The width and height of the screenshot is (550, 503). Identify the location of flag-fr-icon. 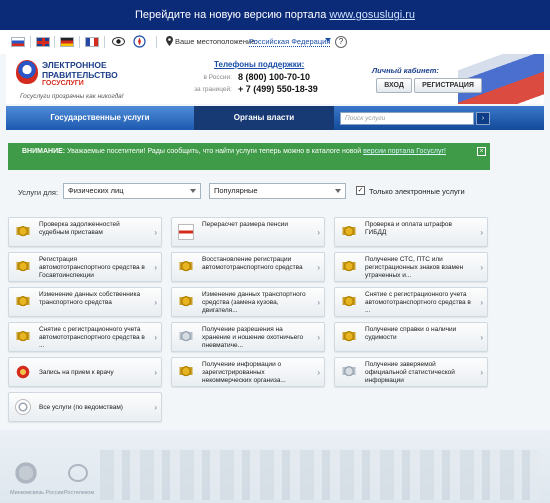
(92, 42).